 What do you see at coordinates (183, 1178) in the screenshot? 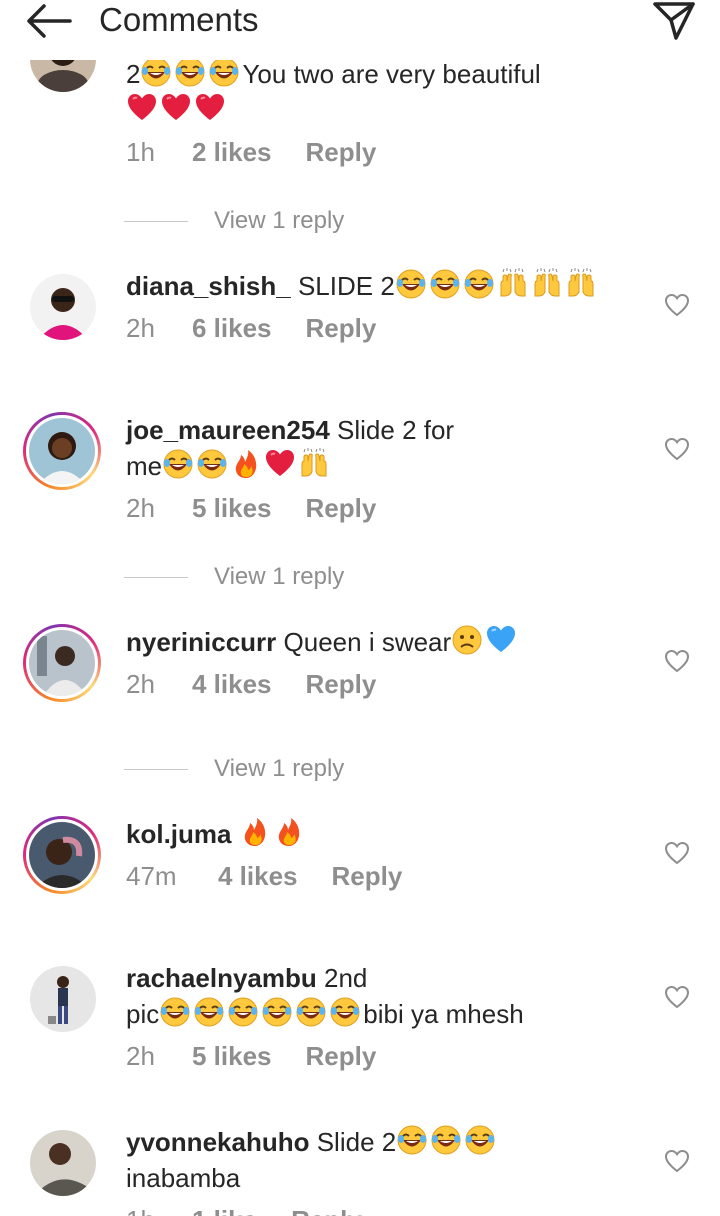
I see `comment-text: inabamba` at bounding box center [183, 1178].